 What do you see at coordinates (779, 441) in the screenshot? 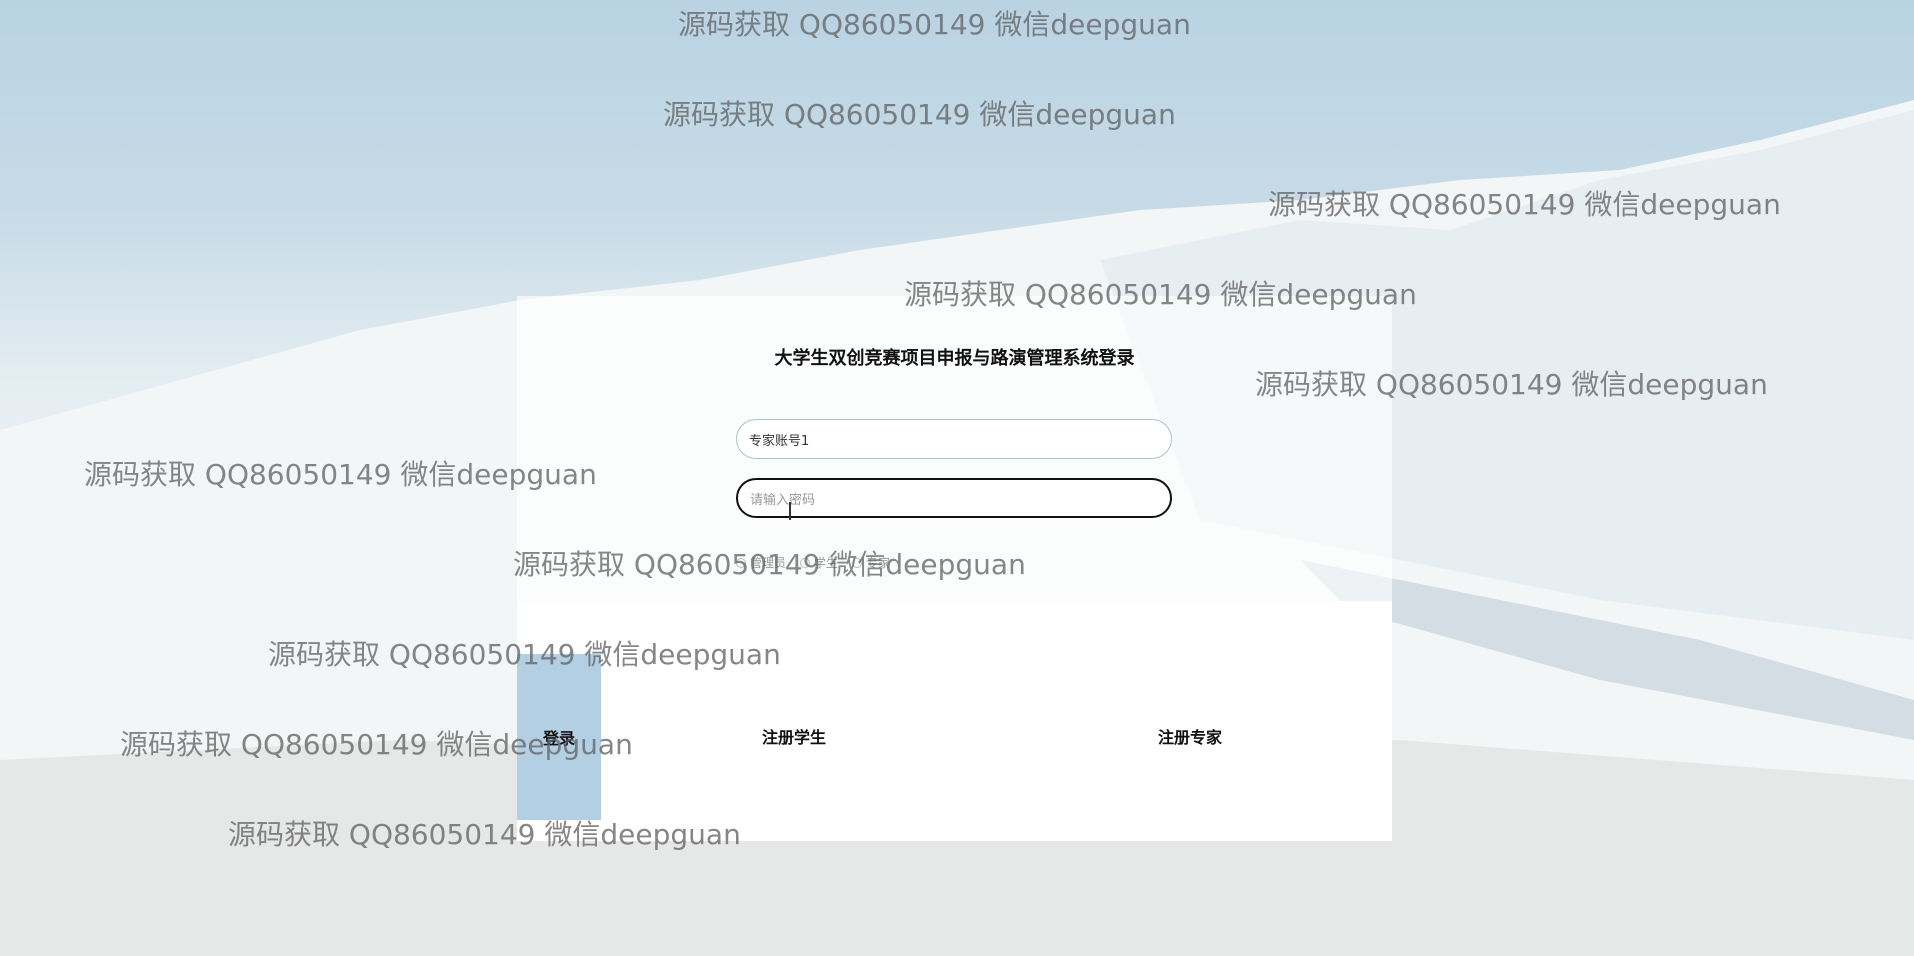
I see `account-input-value: 专家账号1` at bounding box center [779, 441].